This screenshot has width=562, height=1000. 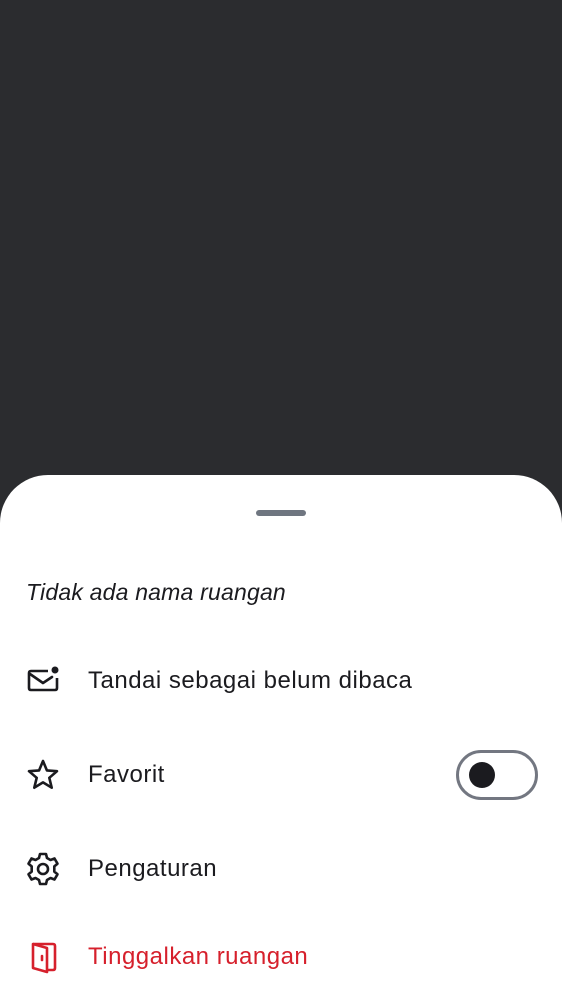 I want to click on drag-handle, so click(x=281, y=513).